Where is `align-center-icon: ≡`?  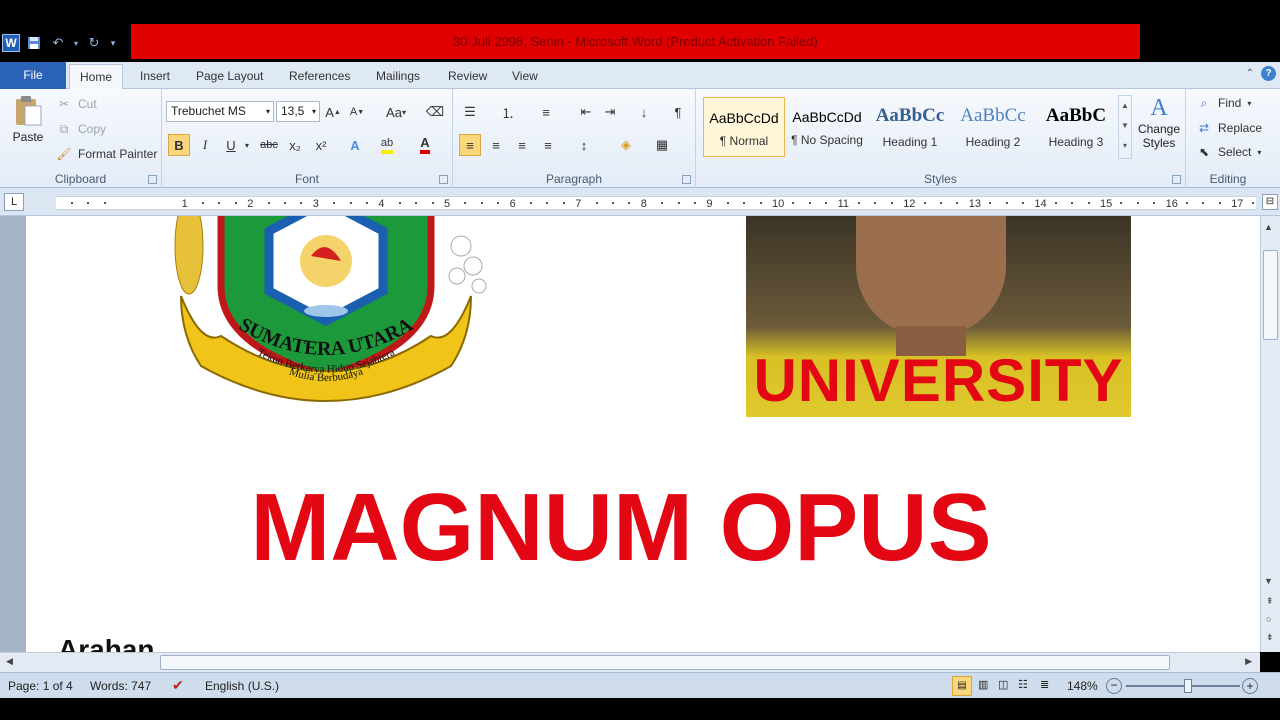
align-center-icon: ≡ is located at coordinates (496, 145).